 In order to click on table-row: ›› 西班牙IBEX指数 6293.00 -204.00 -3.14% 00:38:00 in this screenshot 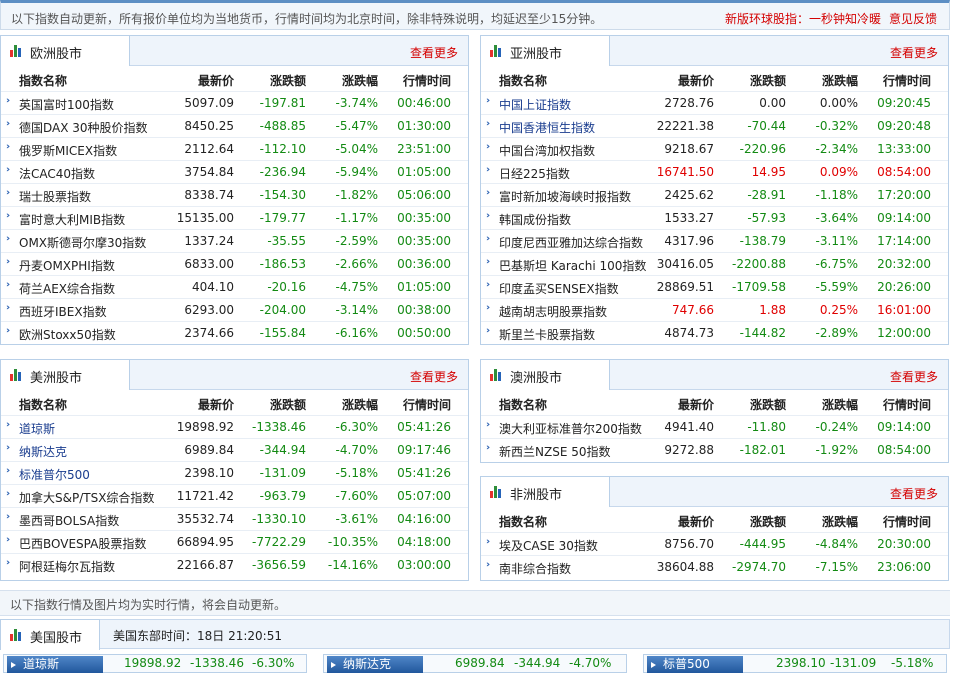, I will do `click(234, 309)`.